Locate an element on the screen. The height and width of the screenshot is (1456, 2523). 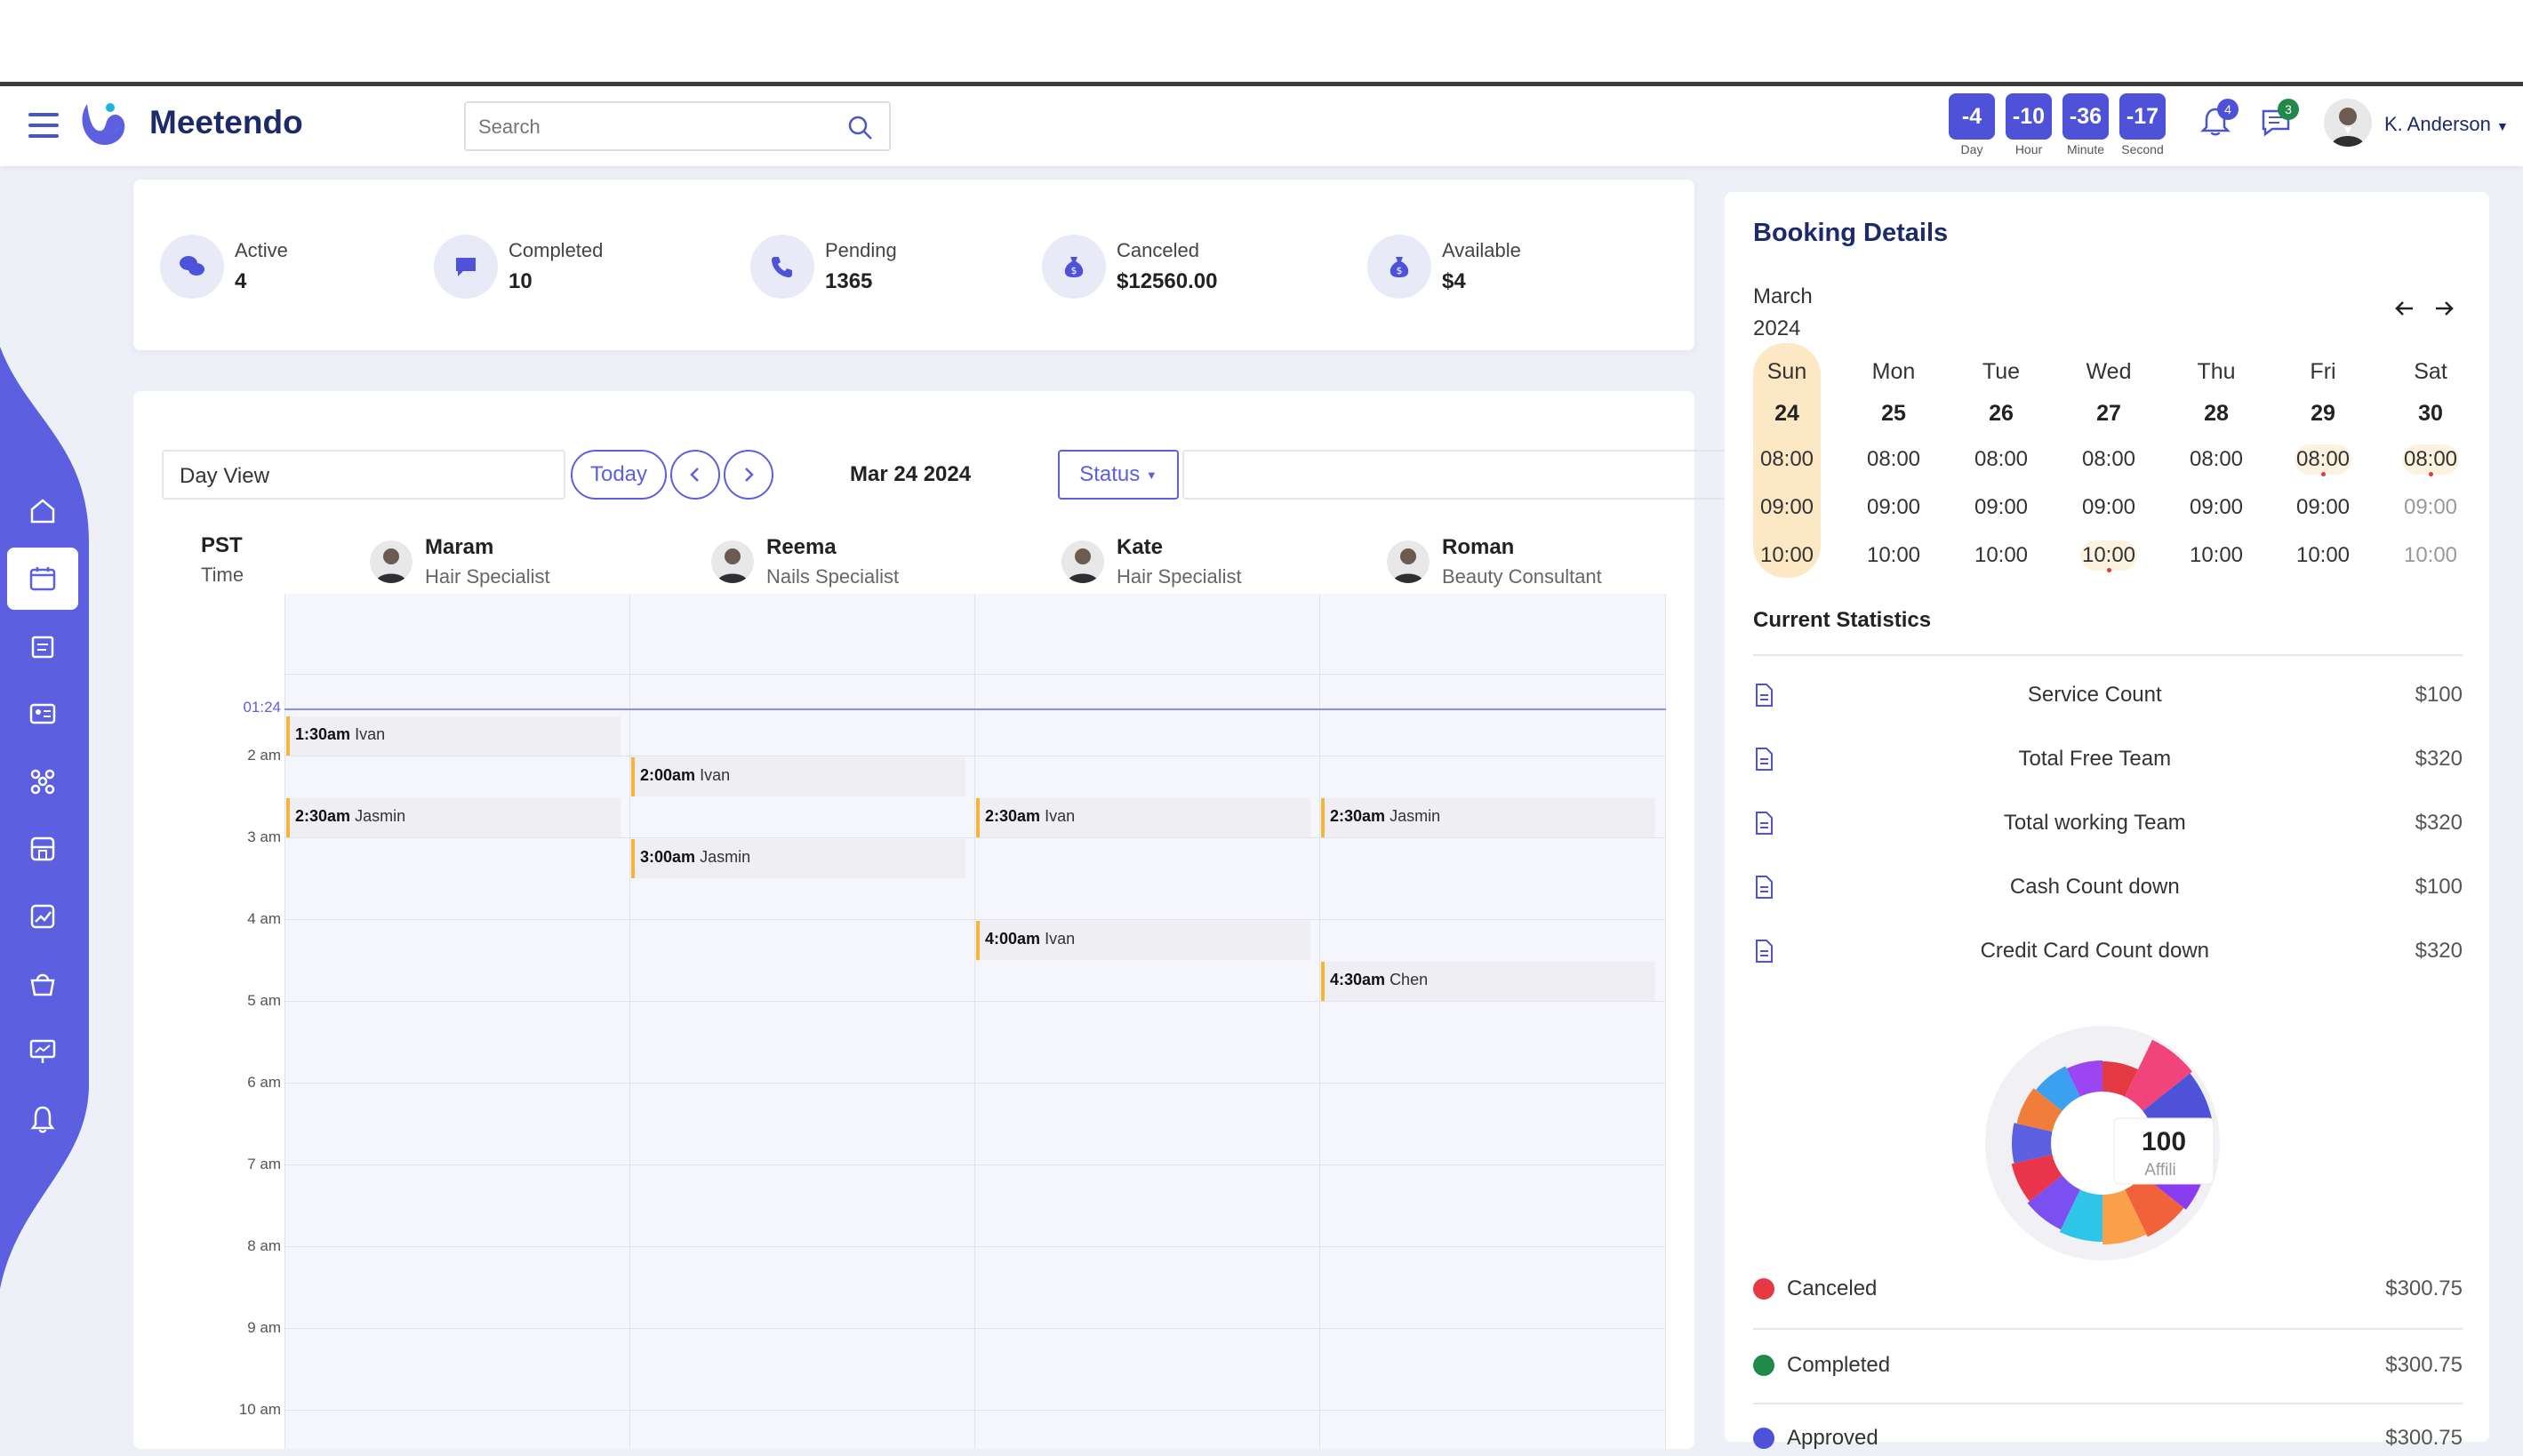
day-column: Thu 28 08:00 09:00 10:00 is located at coordinates (2216, 457).